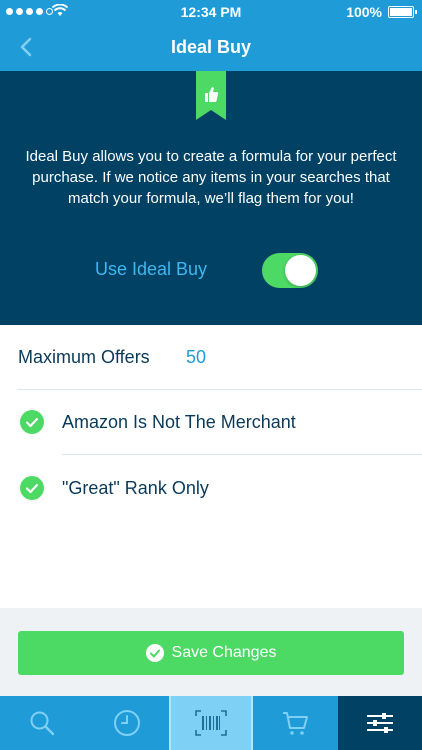 This screenshot has width=422, height=750. Describe the element at coordinates (179, 422) in the screenshot. I see `amazon-not-merchant-label: Amazon Is Not The Merchant` at that location.